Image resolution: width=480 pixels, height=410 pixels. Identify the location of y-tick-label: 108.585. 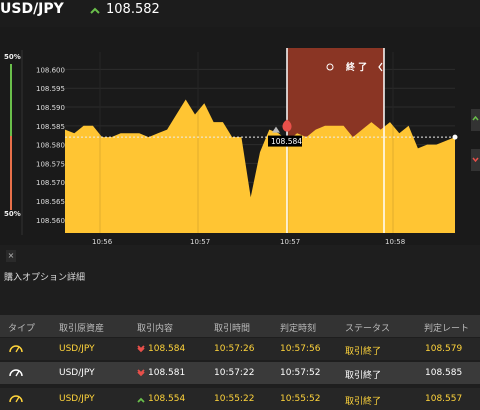
(50, 127).